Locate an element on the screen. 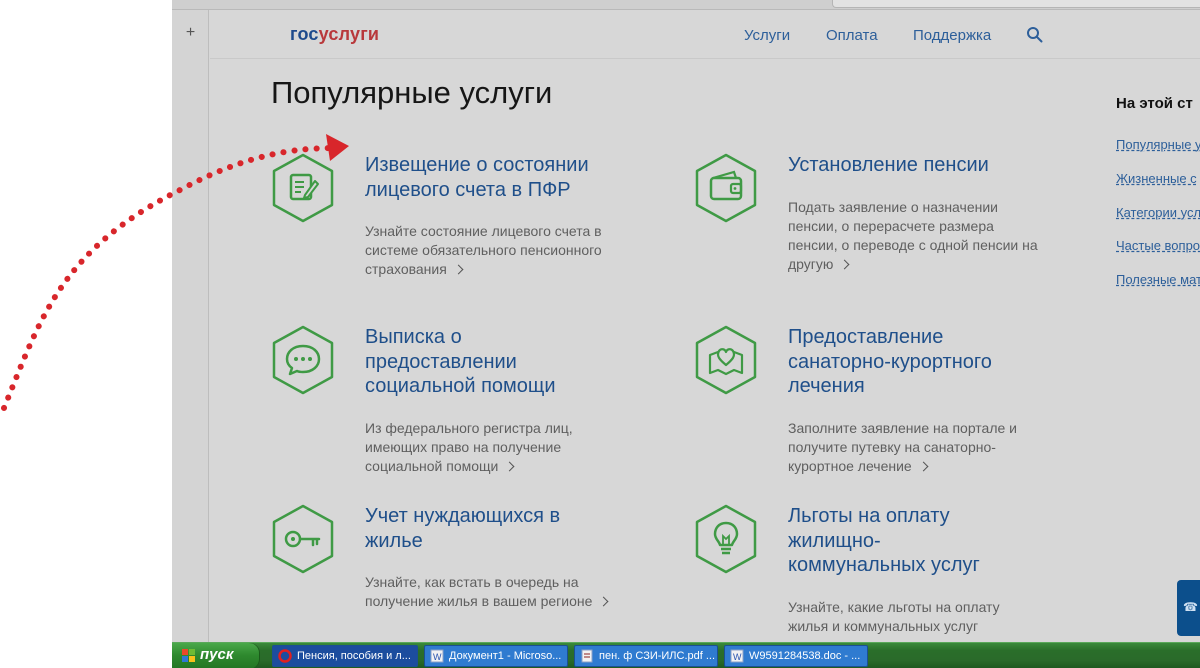 The height and width of the screenshot is (668, 1200). headset-icon: ☎ is located at coordinates (1190, 607).